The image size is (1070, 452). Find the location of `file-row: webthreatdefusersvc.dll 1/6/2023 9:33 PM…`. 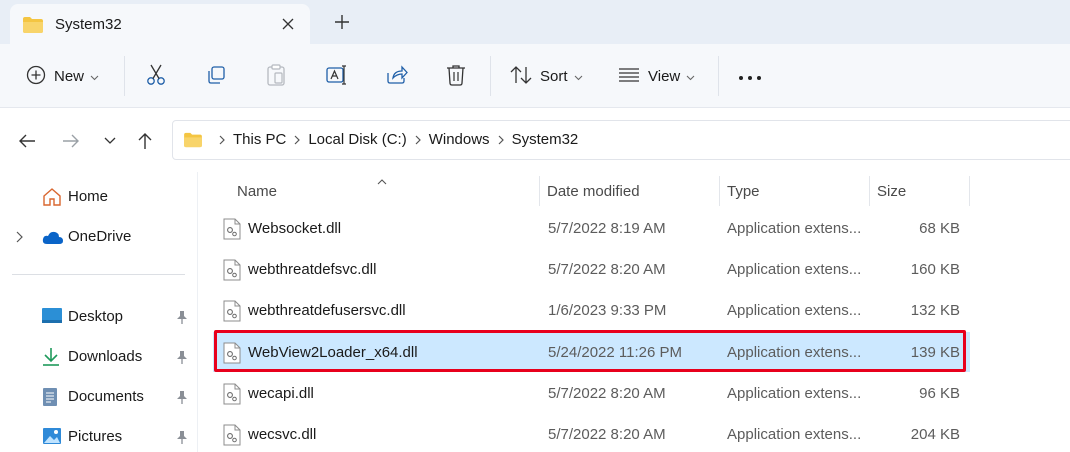

file-row: webthreatdefusersvc.dll 1/6/2023 9:33 PM… is located at coordinates (591, 310).